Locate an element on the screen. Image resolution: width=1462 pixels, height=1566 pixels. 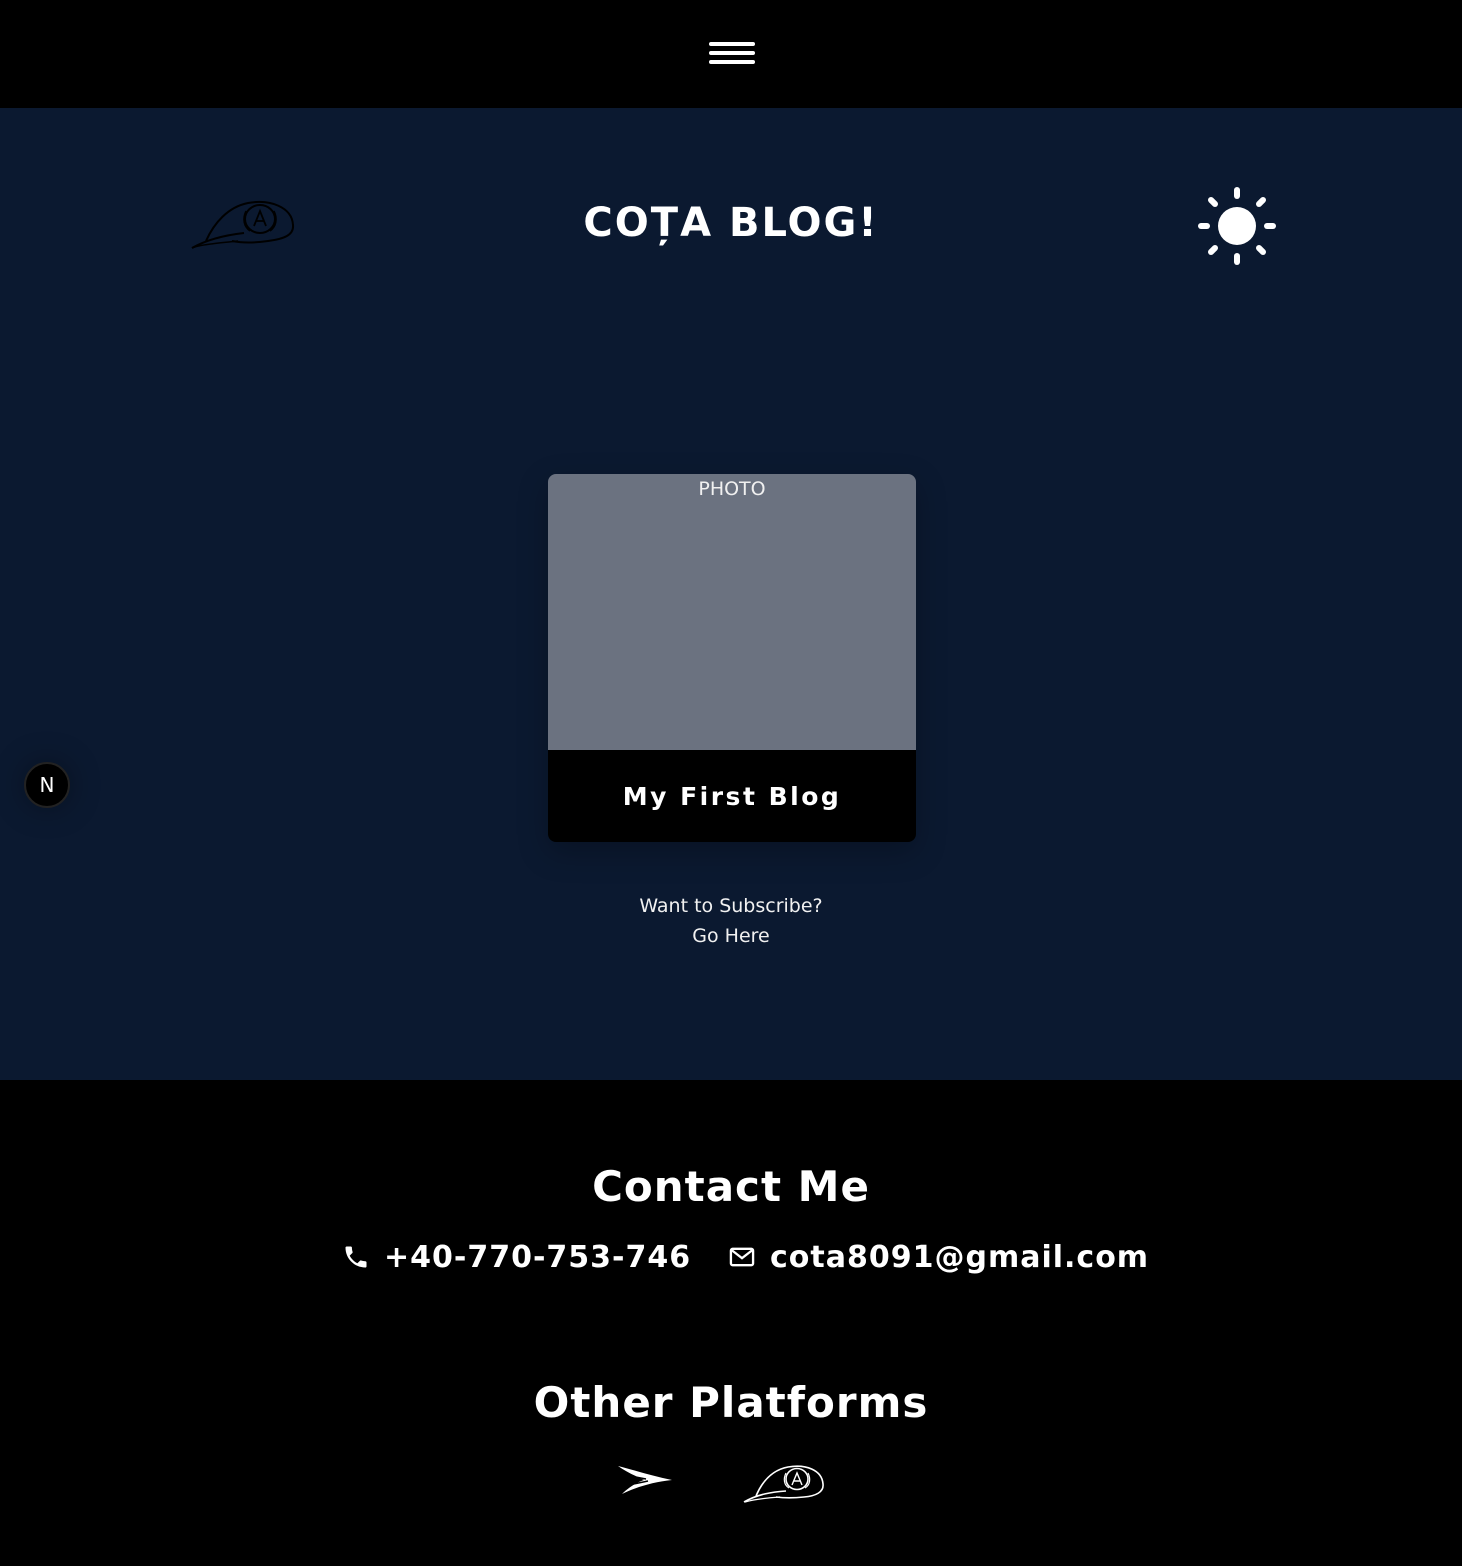
baseball-cap-platform-icon is located at coordinates (784, 1483).